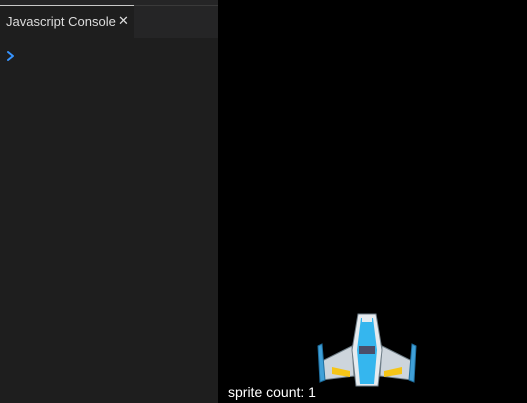  I want to click on tab-strip-divider, so click(176, 5).